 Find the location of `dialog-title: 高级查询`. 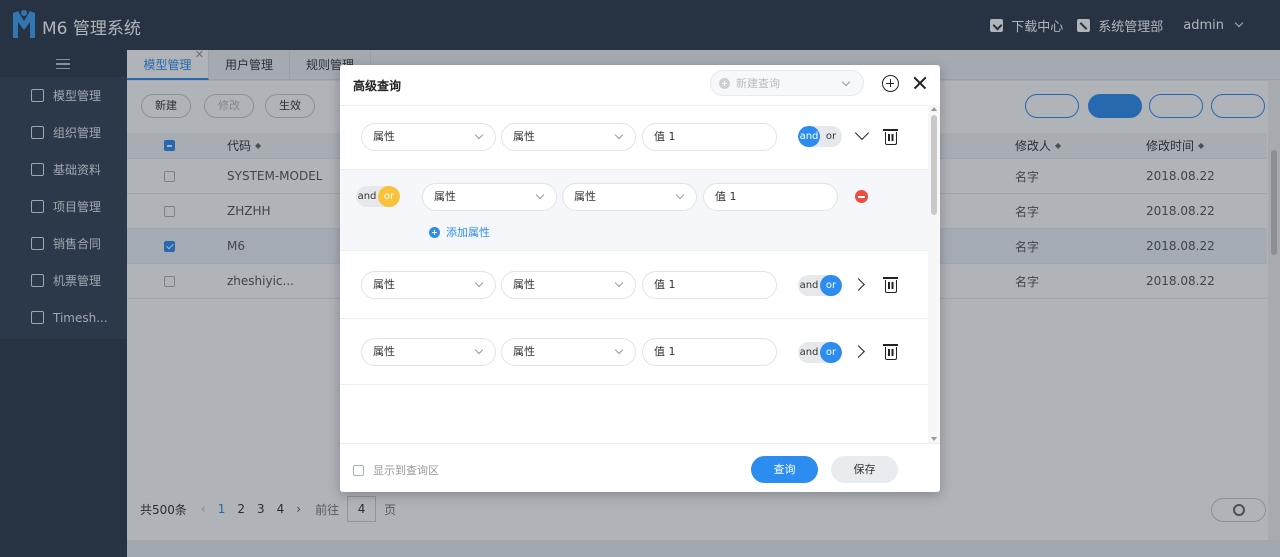

dialog-title: 高级查询 is located at coordinates (377, 86).